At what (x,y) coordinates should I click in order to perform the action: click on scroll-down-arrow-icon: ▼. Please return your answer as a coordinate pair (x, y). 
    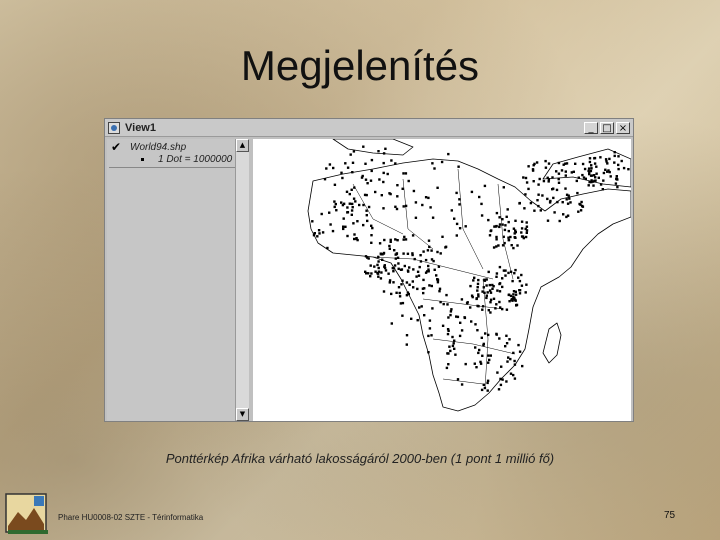
    Looking at the image, I should click on (242, 414).